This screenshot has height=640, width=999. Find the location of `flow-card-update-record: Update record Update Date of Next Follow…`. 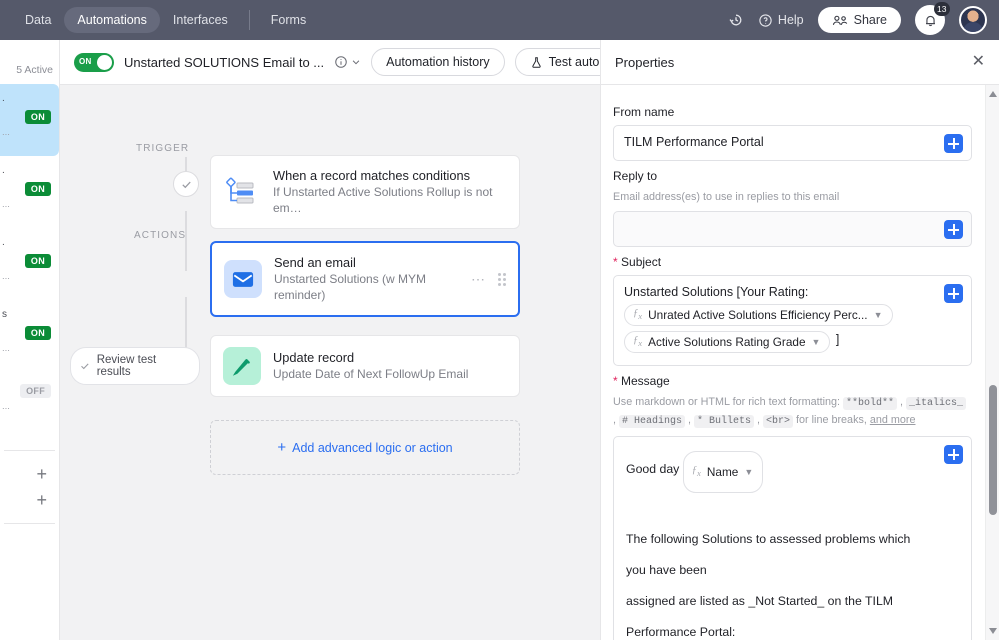

flow-card-update-record: Update record Update Date of Next Follow… is located at coordinates (365, 366).